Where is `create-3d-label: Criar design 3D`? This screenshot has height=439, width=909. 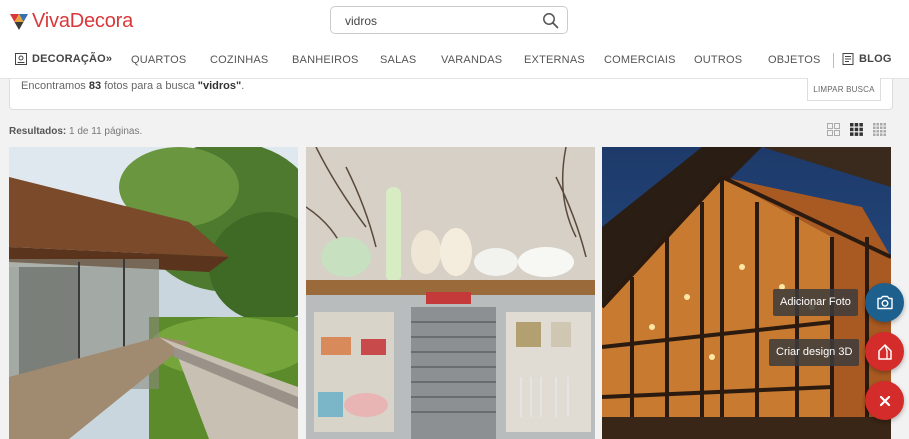
create-3d-label: Criar design 3D is located at coordinates (814, 352).